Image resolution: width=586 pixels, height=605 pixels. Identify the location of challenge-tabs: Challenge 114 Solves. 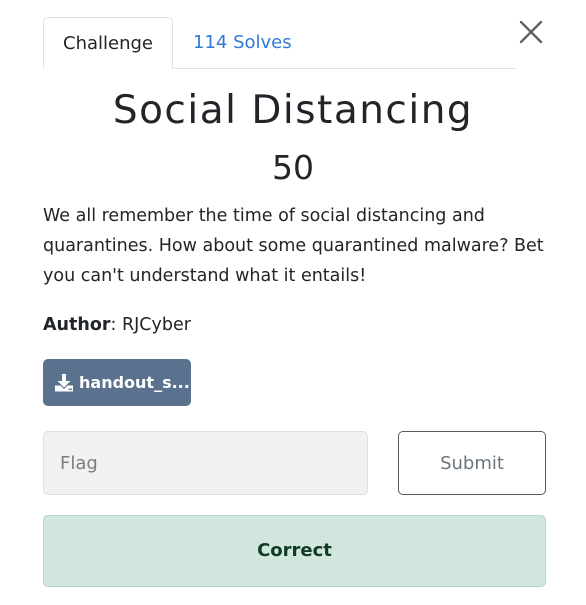
(279, 43).